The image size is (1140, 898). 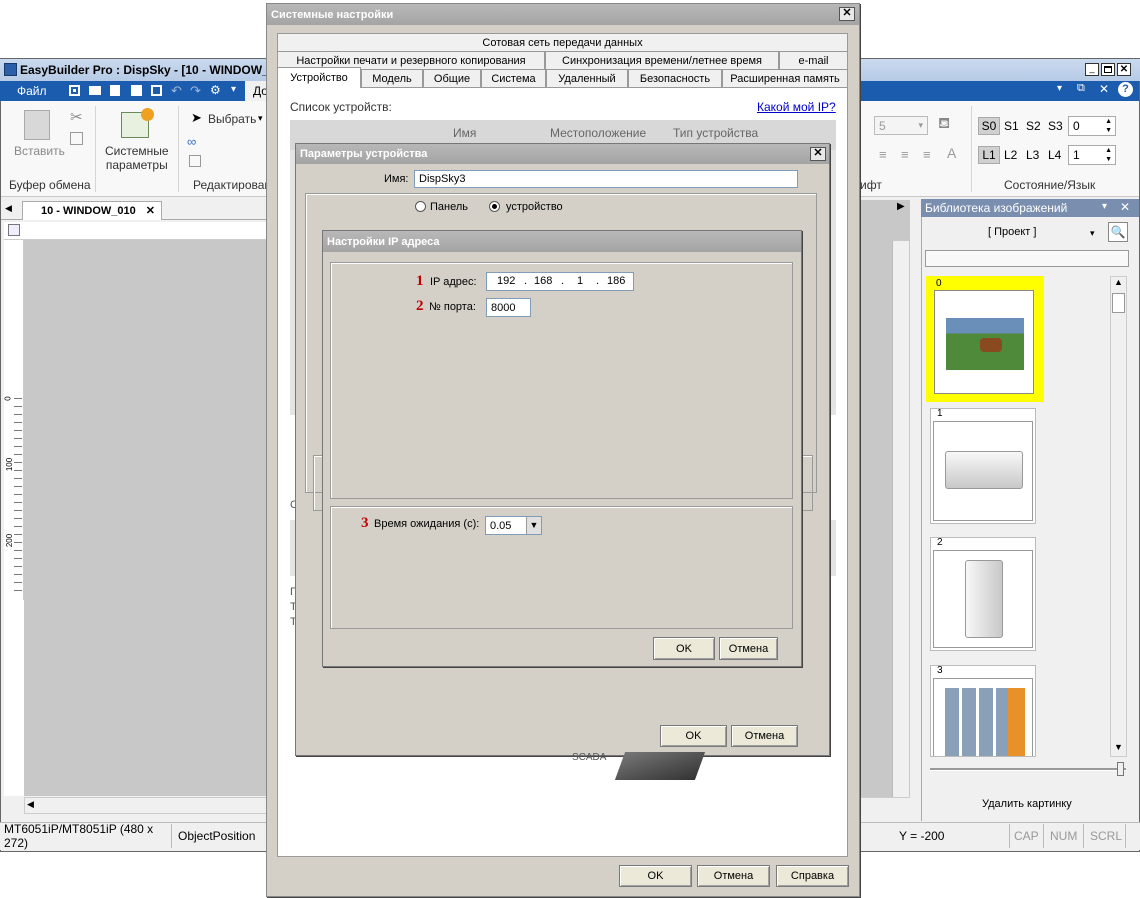 What do you see at coordinates (684, 648) in the screenshot?
I see `ip-ok-button: OK` at bounding box center [684, 648].